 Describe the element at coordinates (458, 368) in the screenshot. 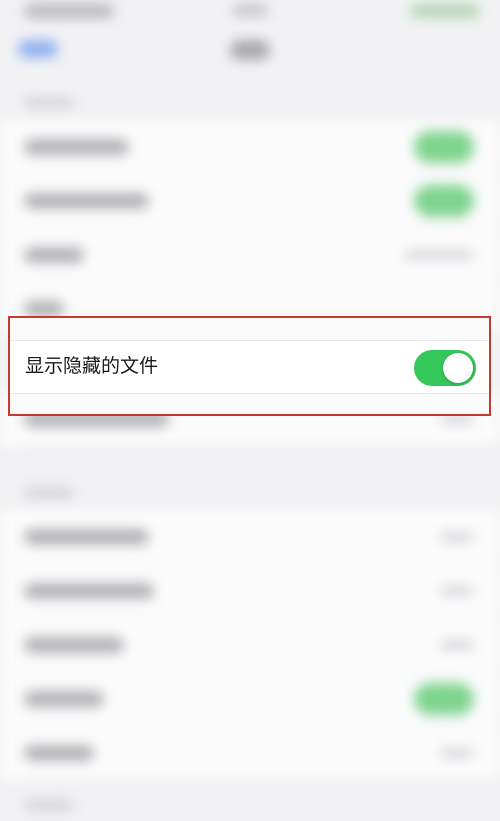

I see `toggle-knob` at that location.